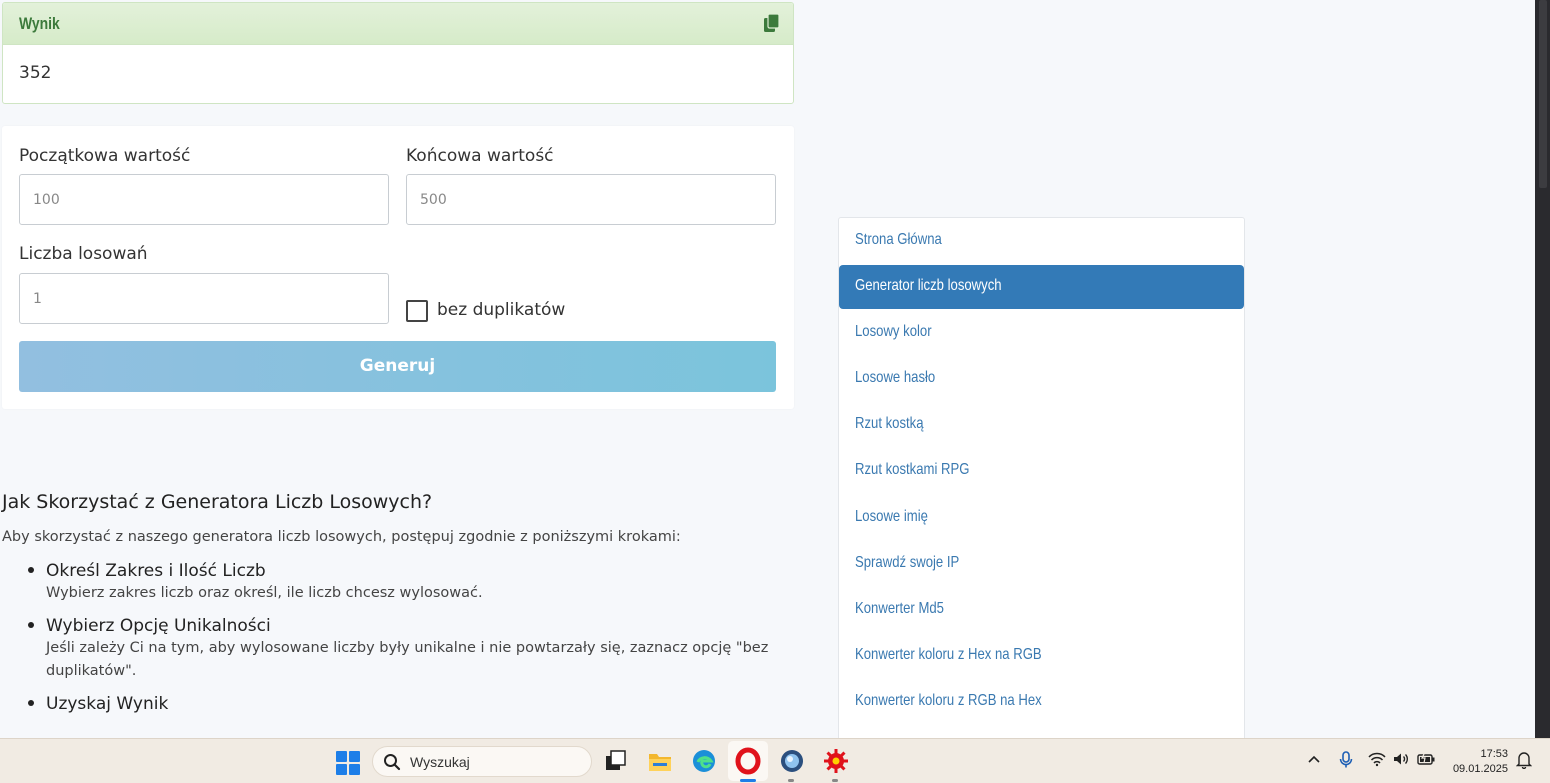  What do you see at coordinates (1426, 759) in the screenshot?
I see `battery-icon` at bounding box center [1426, 759].